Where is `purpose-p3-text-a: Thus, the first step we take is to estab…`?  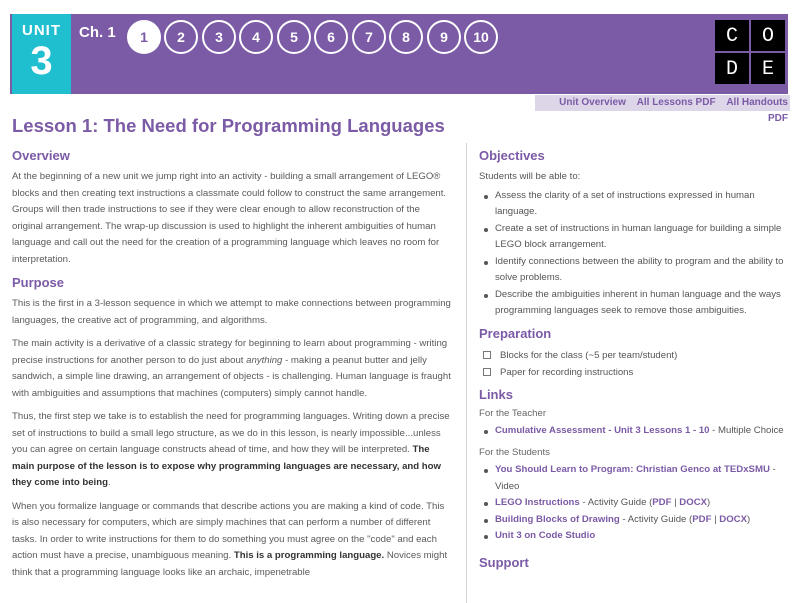 purpose-p3-text-a: Thus, the first step we take is to estab… is located at coordinates (231, 433).